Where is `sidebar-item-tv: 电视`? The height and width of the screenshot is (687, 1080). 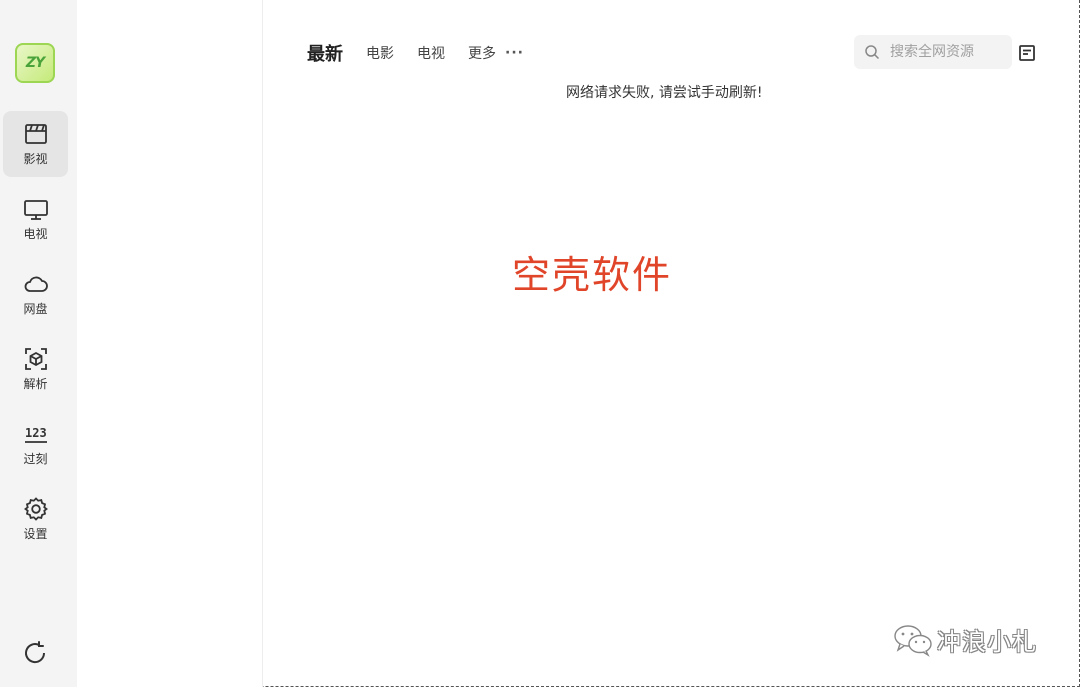 sidebar-item-tv: 电视 is located at coordinates (35, 219).